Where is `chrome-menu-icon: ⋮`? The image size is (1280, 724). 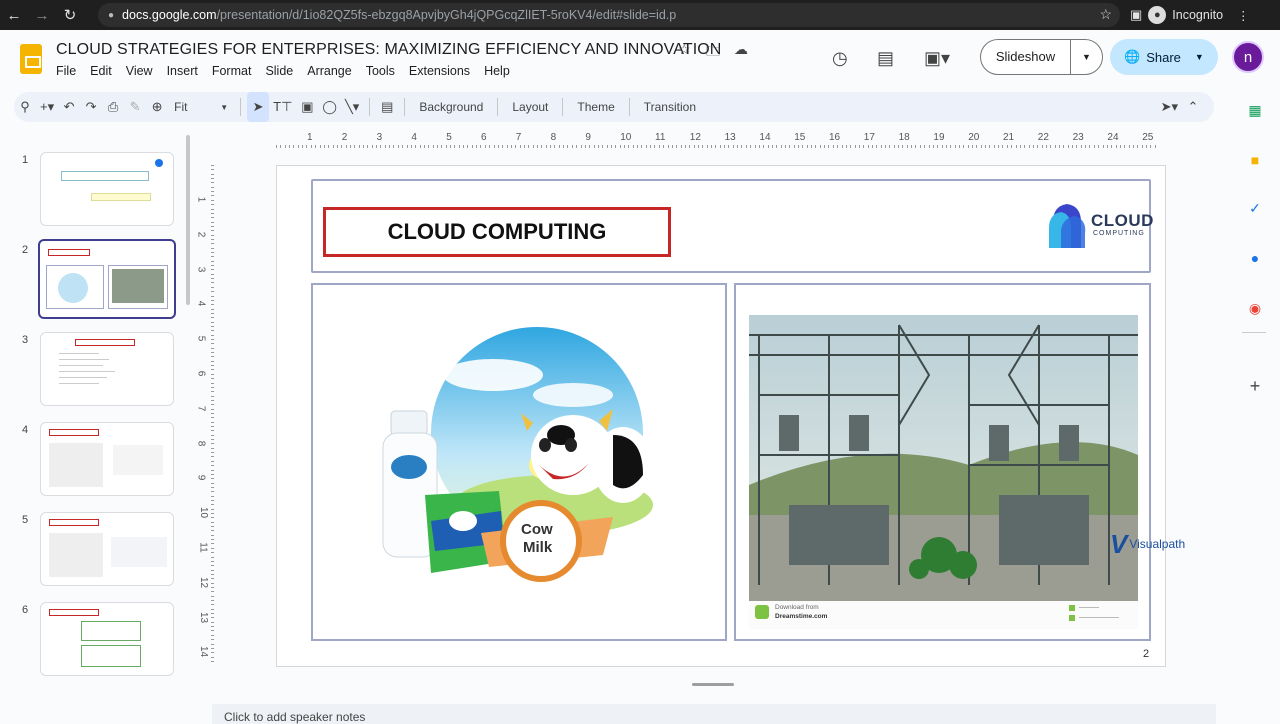 chrome-menu-icon: ⋮ is located at coordinates (1243, 15).